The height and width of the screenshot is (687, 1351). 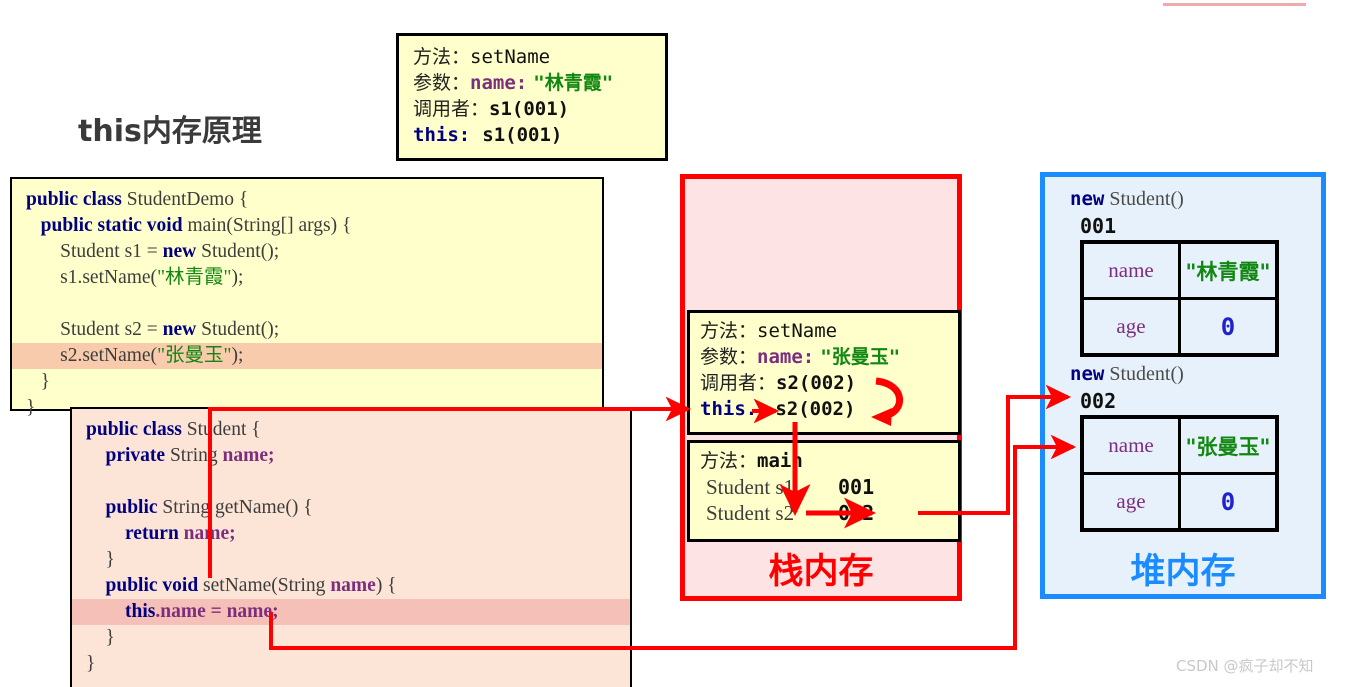 What do you see at coordinates (153, 251) in the screenshot?
I see `code-line: Student s1 = new Student();` at bounding box center [153, 251].